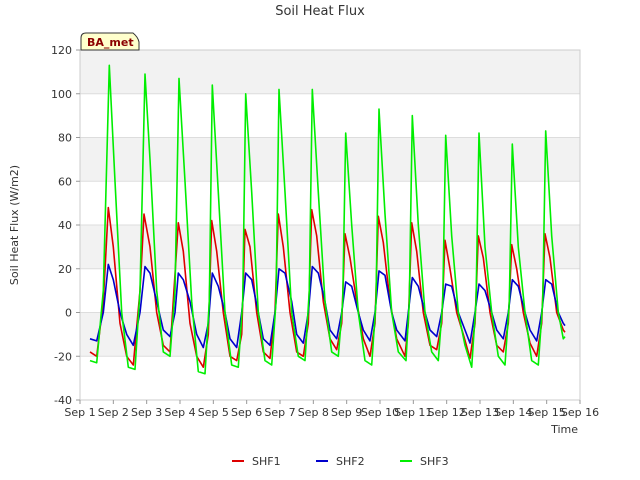 The height and width of the screenshot is (480, 640). What do you see at coordinates (65, 138) in the screenshot?
I see `y-tick-label: 80` at bounding box center [65, 138].